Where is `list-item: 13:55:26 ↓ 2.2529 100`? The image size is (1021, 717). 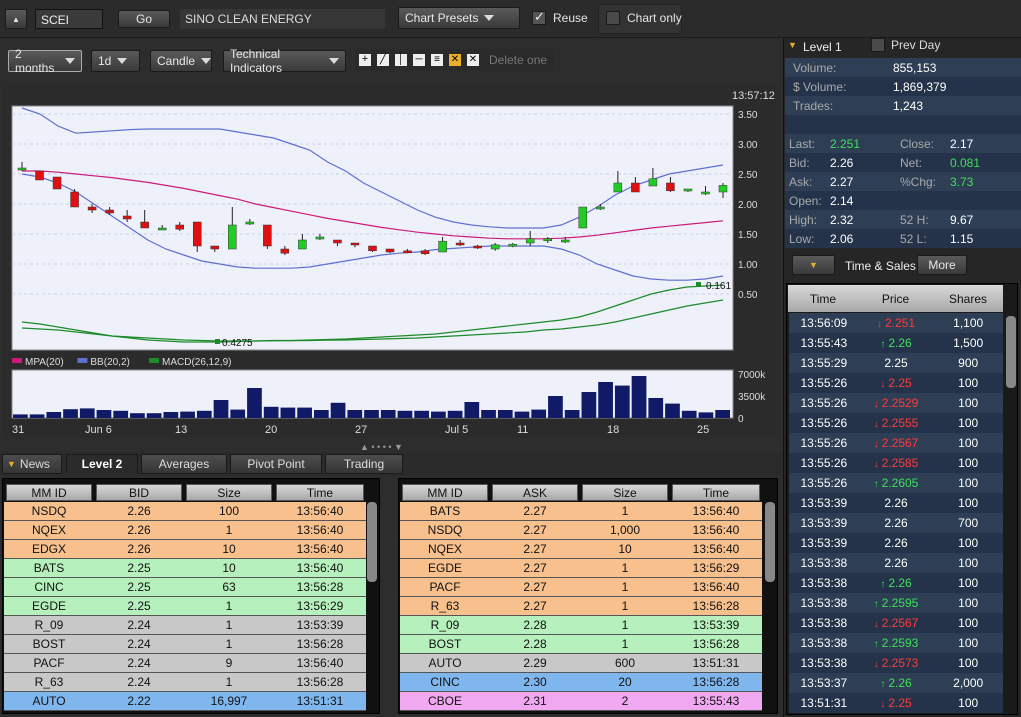
list-item: 13:55:26 ↓ 2.2529 100 is located at coordinates (896, 403).